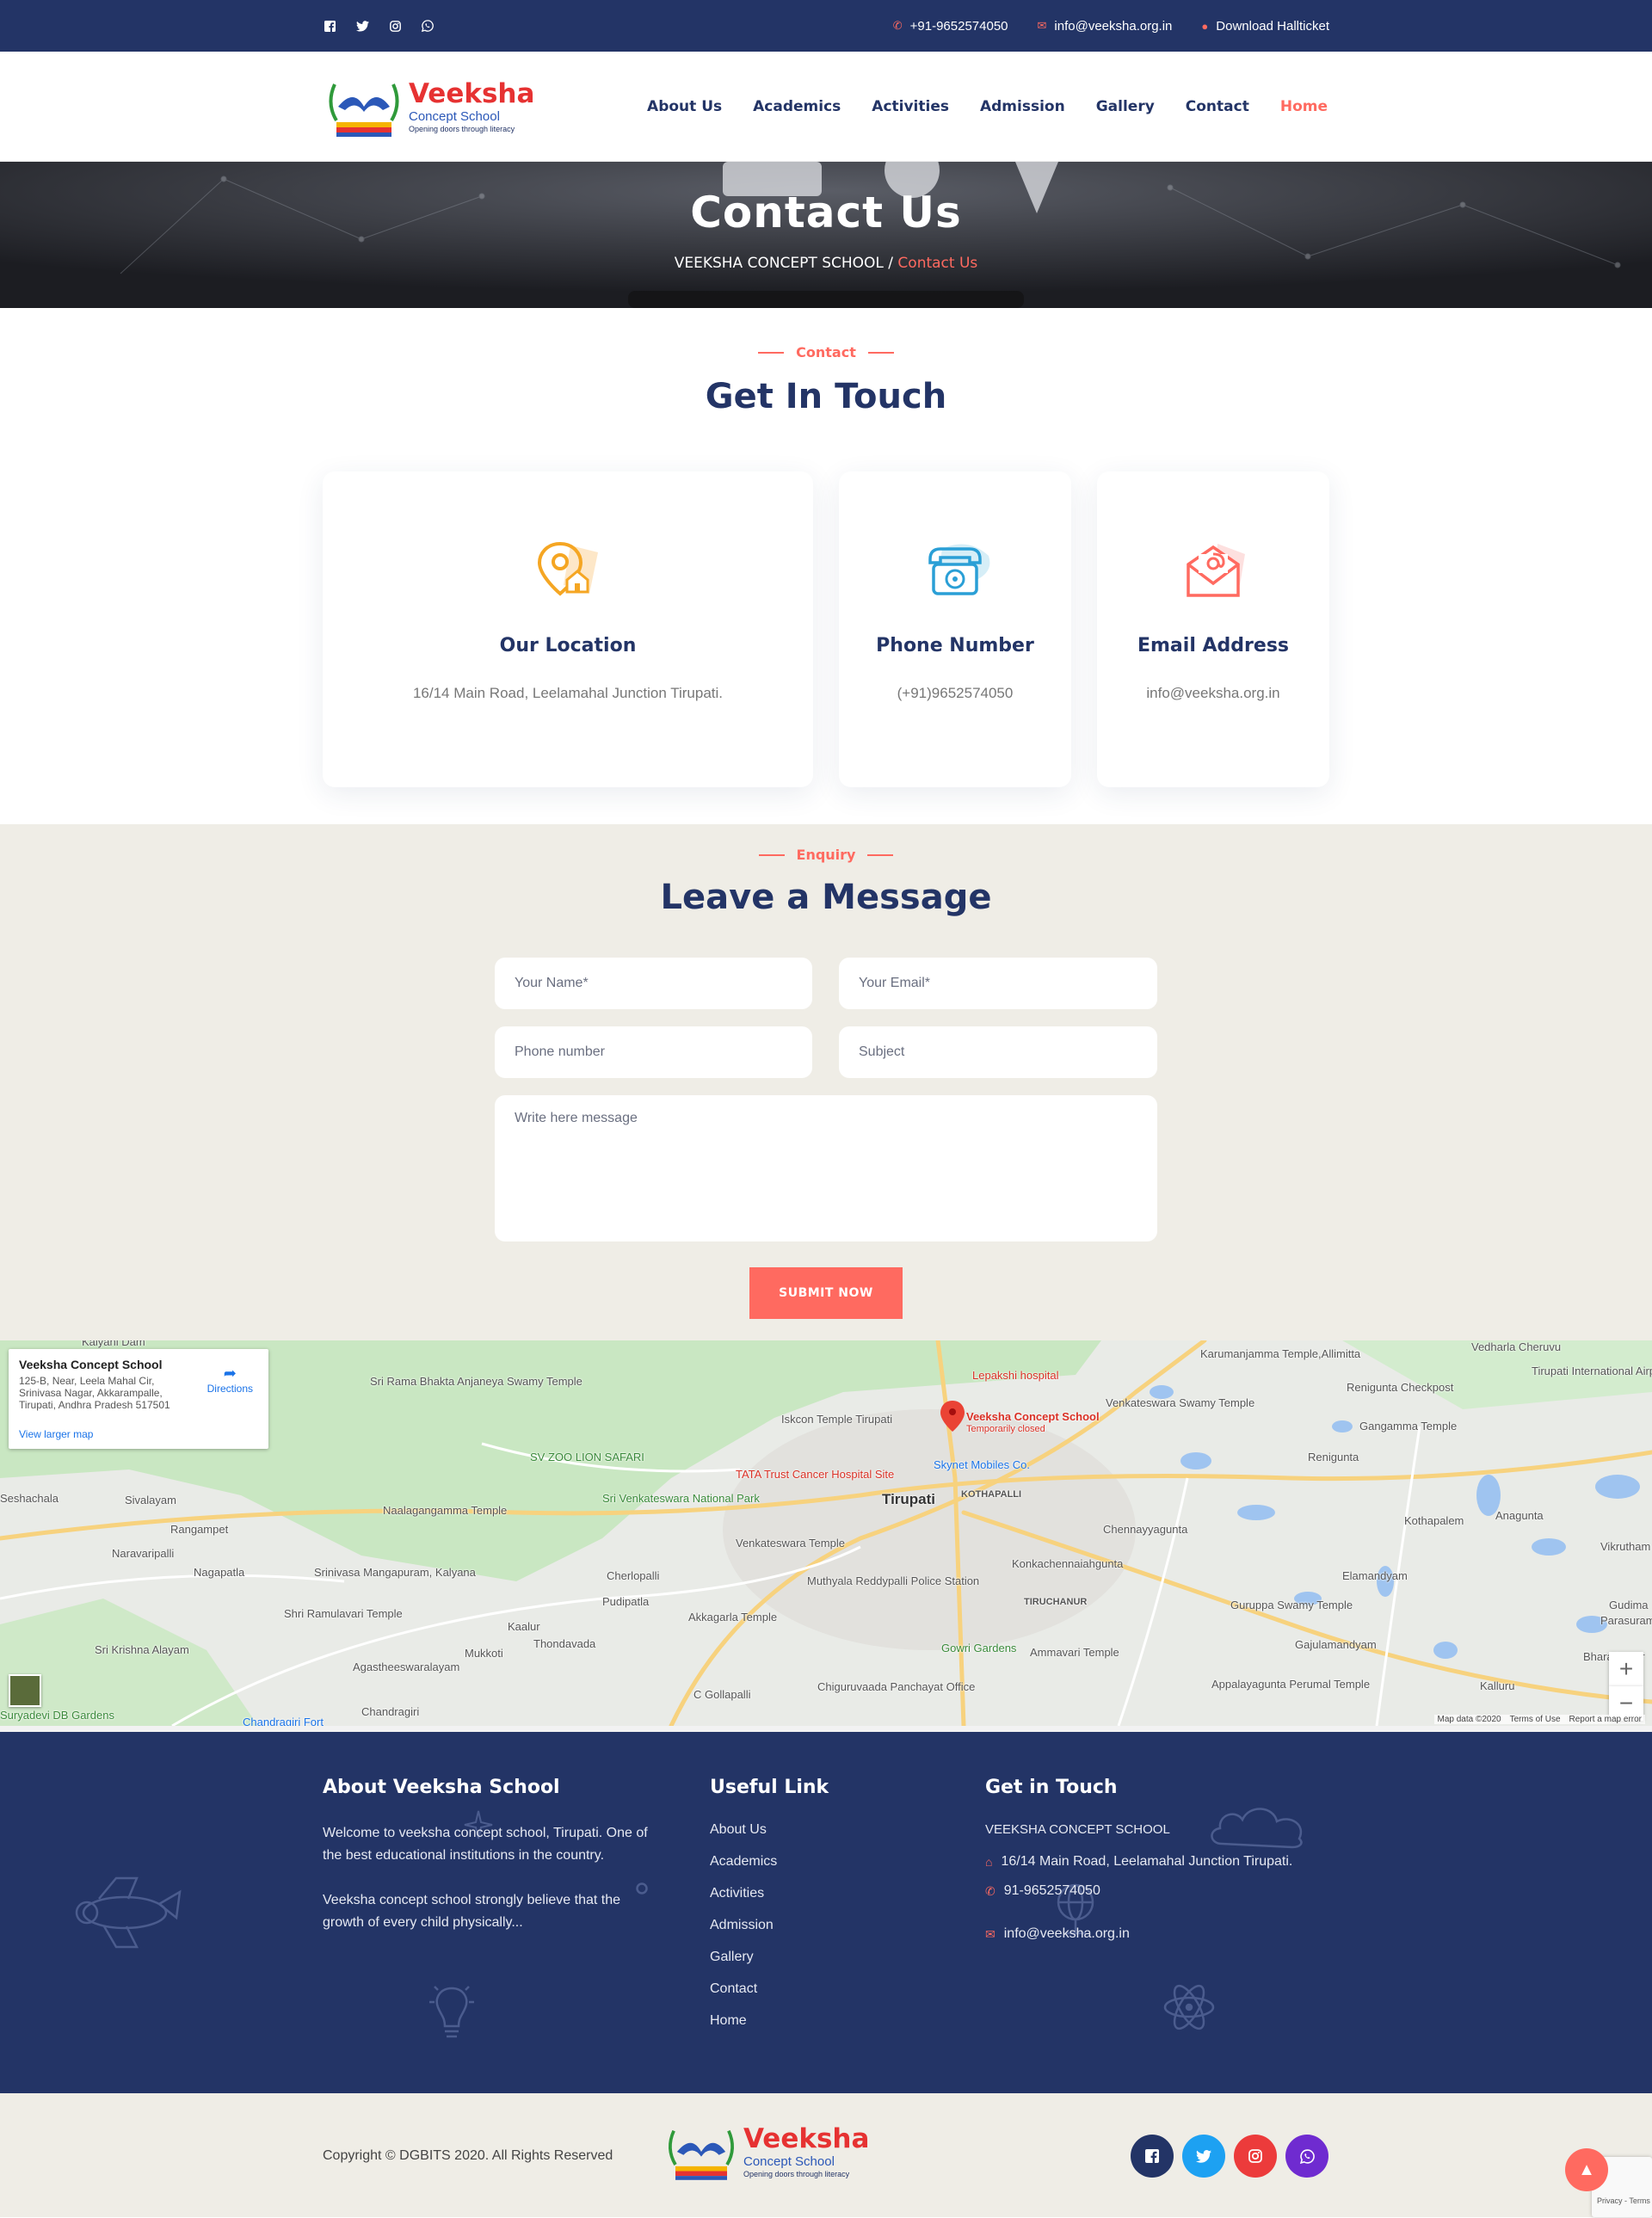 This screenshot has width=1652, height=2218. I want to click on email-input, so click(998, 983).